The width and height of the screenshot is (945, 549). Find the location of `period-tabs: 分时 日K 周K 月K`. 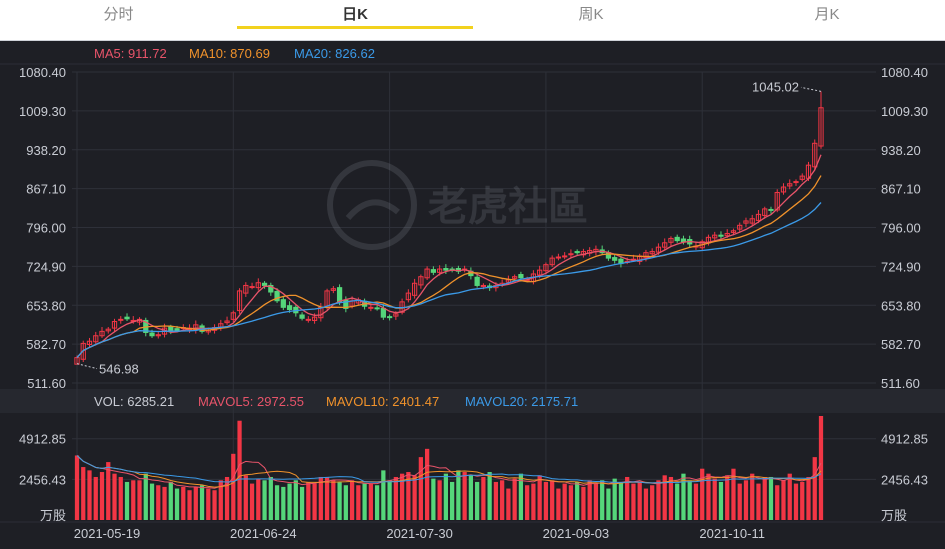

period-tabs: 分时 日K 周K 月K is located at coordinates (472, 20).